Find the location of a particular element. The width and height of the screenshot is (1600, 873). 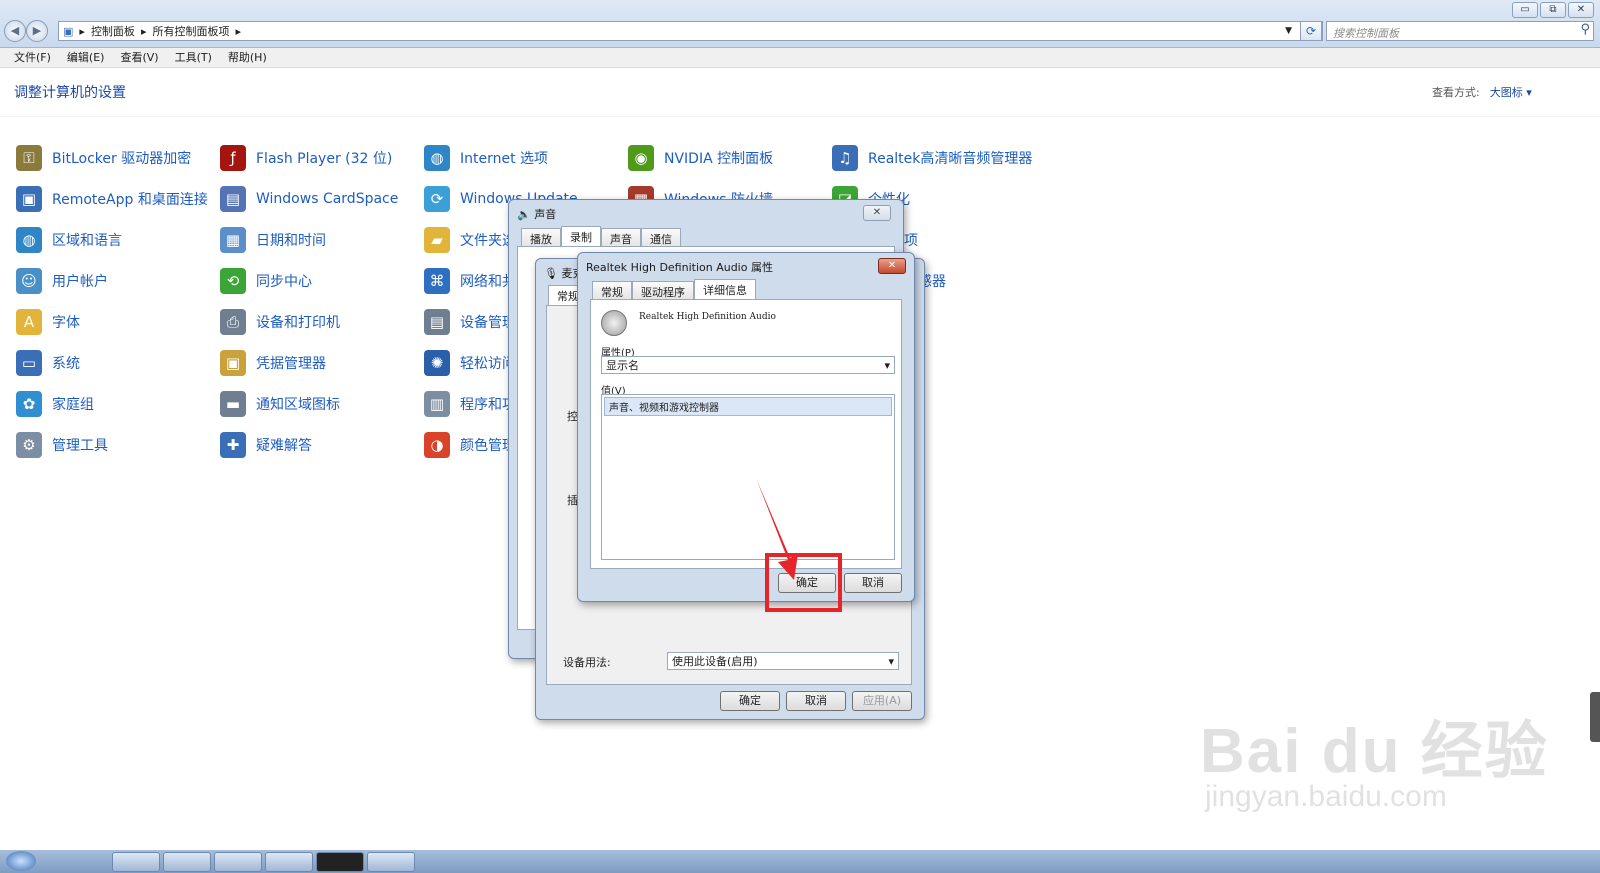

control-panel-item: ◉ NVIDIA 控制面板 is located at coordinates (700, 158).